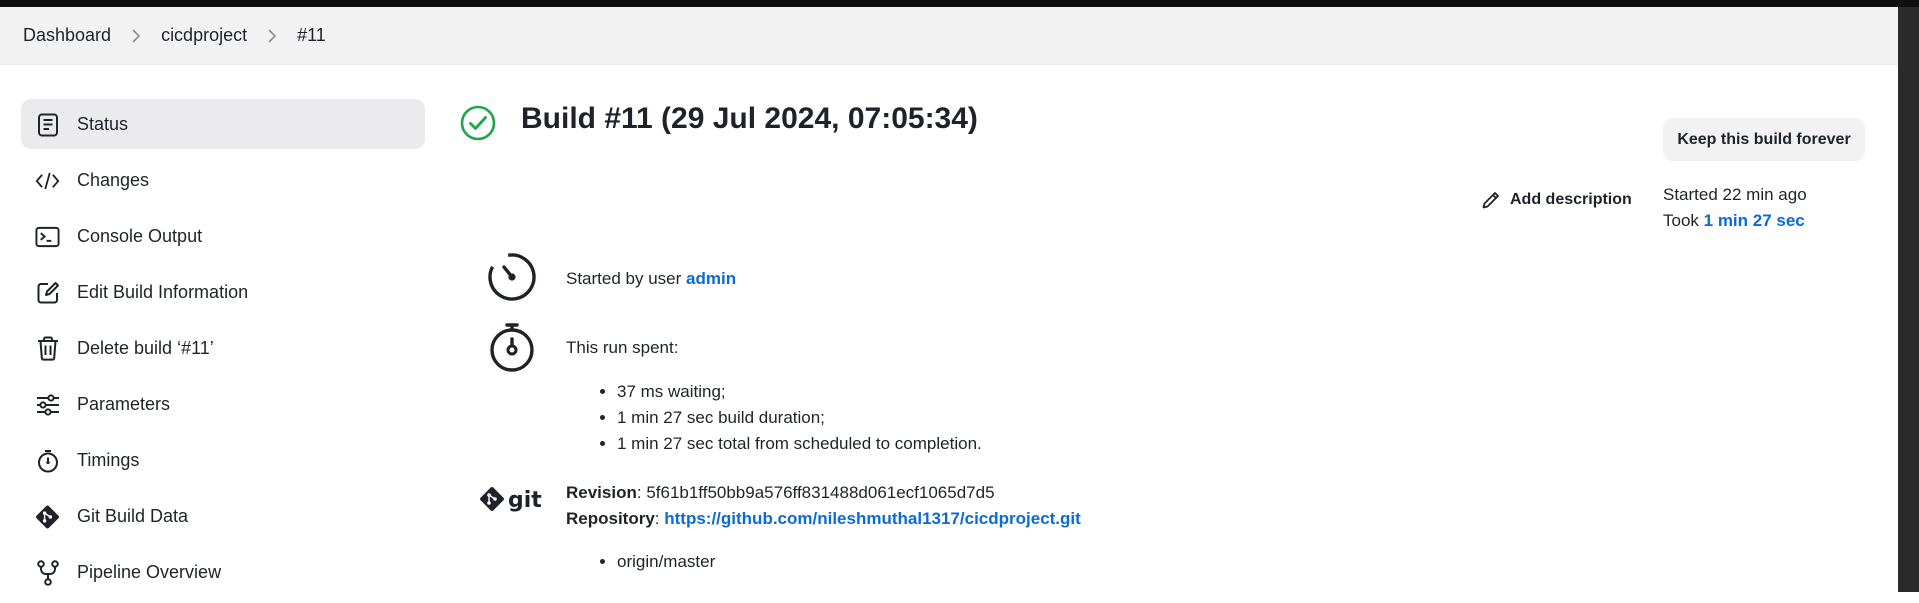  Describe the element at coordinates (820, 492) in the screenshot. I see `revision-value: 5f61b1ff50bb9a576ff831488d061ecf1065d7d5` at that location.